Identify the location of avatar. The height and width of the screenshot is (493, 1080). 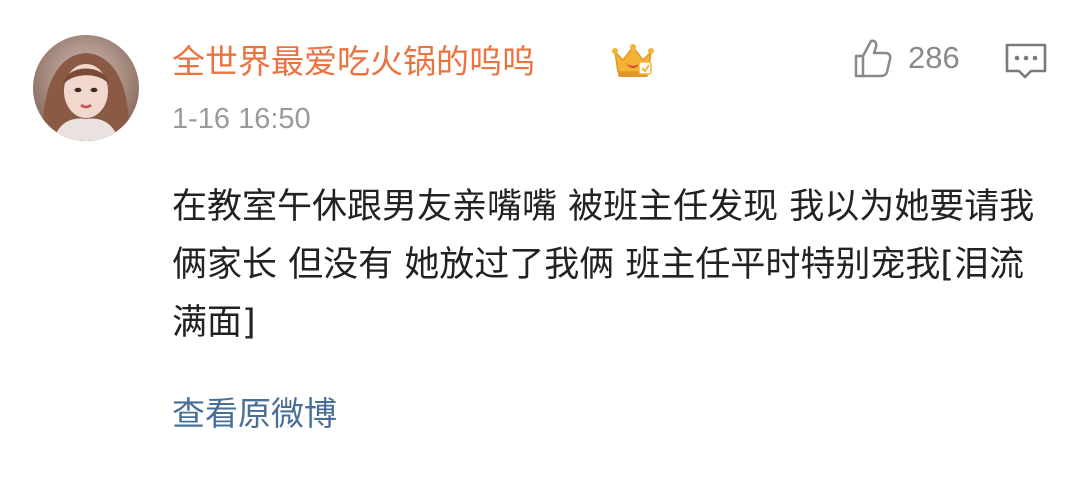
(86, 88).